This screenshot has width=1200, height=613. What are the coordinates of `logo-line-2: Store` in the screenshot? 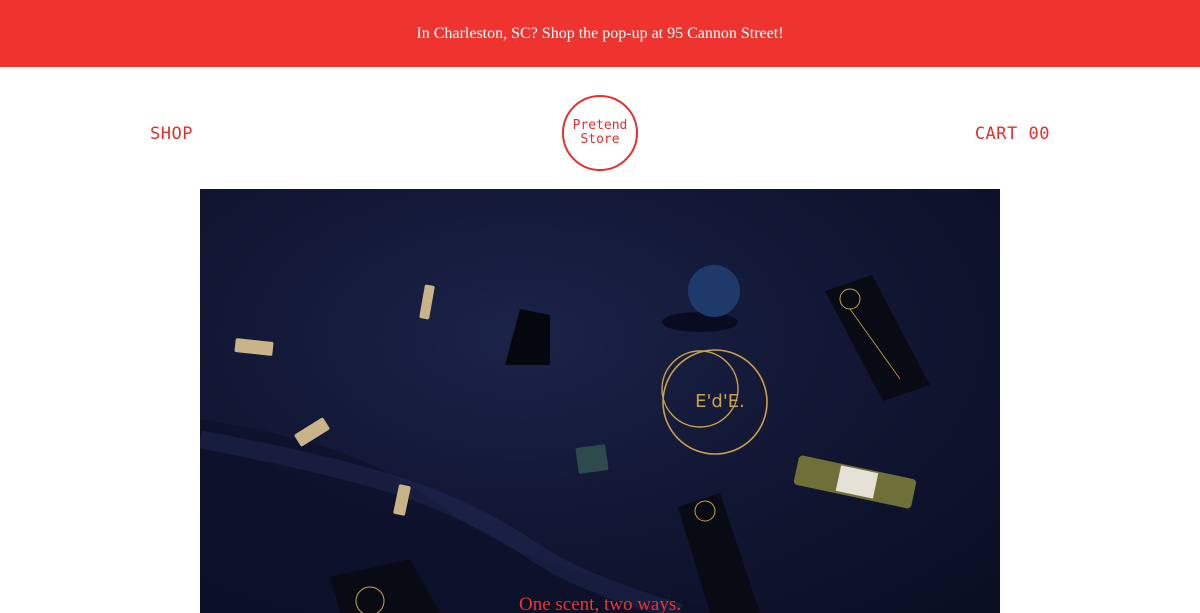 It's located at (600, 139).